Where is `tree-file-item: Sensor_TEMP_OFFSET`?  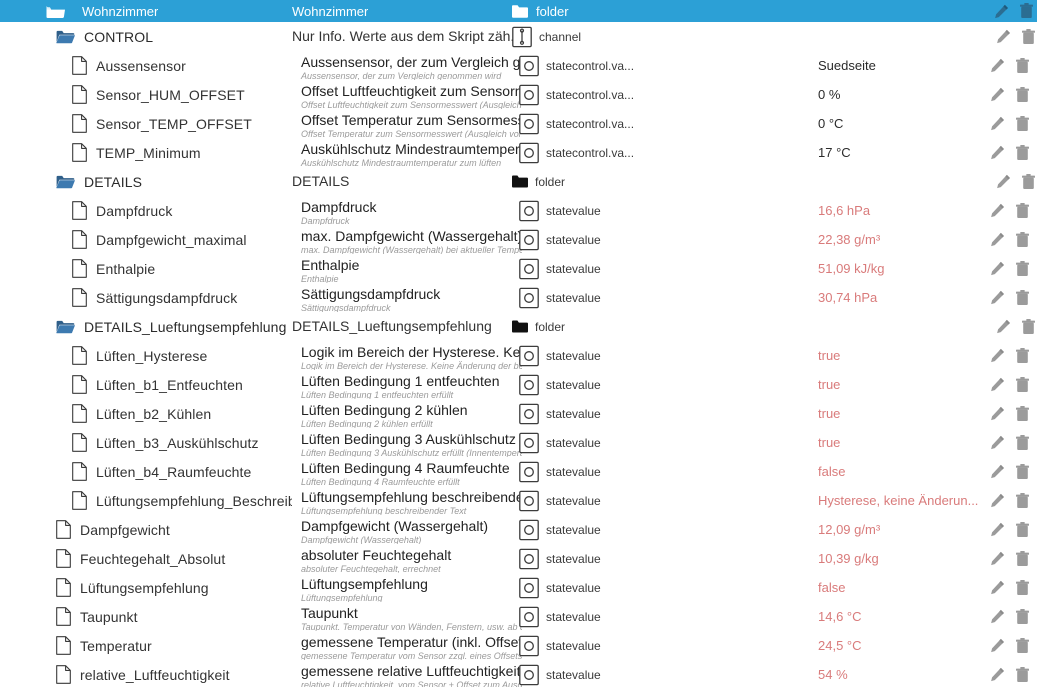
tree-file-item: Sensor_TEMP_OFFSET is located at coordinates (146, 123).